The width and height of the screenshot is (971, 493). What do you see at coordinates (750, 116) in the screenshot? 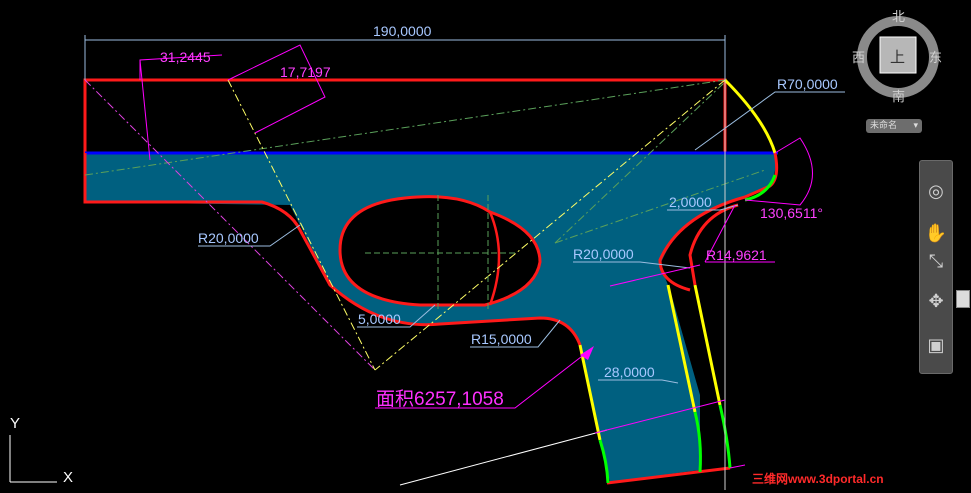
I see `arc-r70` at bounding box center [750, 116].